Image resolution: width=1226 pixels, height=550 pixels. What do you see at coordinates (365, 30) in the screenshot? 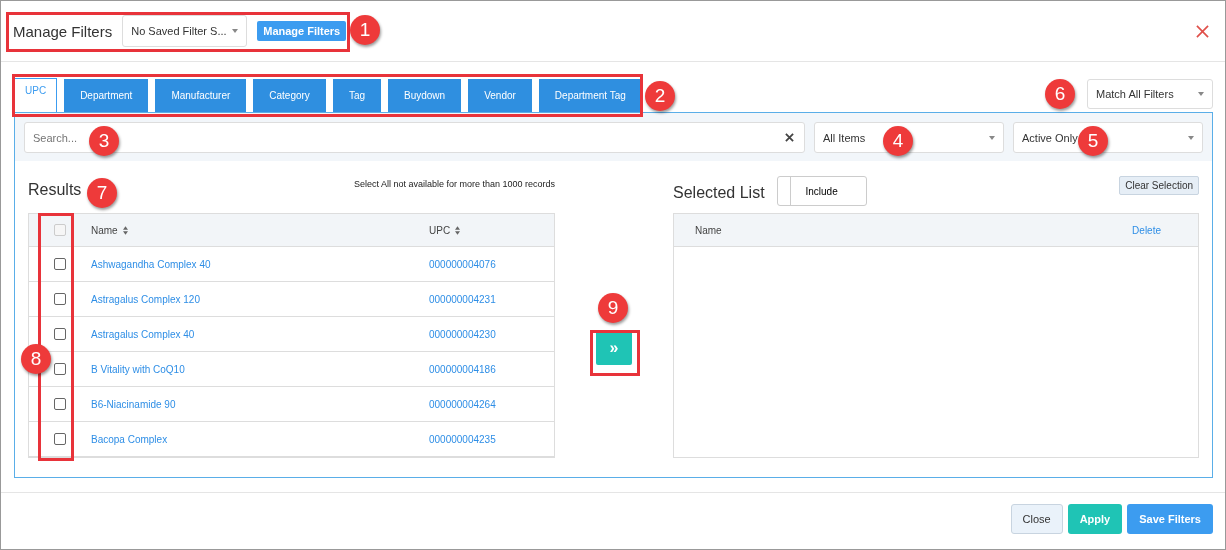
I see `callout-tooltip: 1` at bounding box center [365, 30].